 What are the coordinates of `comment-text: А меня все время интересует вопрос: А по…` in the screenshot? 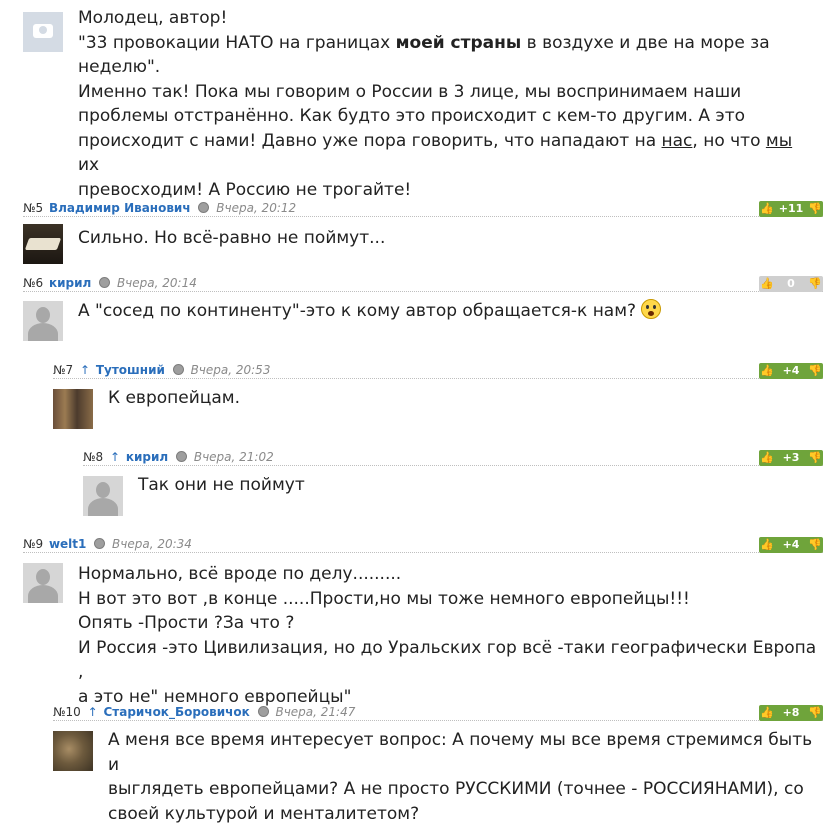 It's located at (465, 777).